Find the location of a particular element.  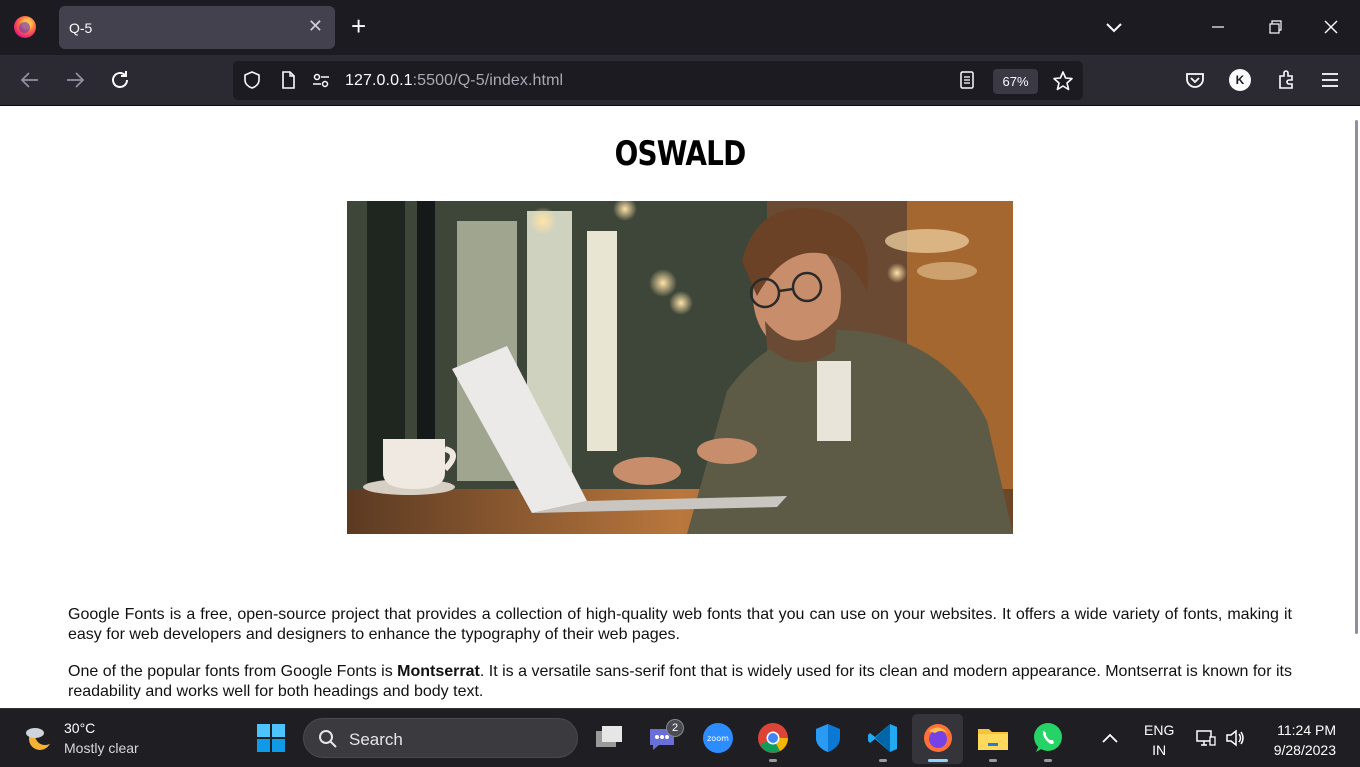

permissions-icon is located at coordinates (321, 80).